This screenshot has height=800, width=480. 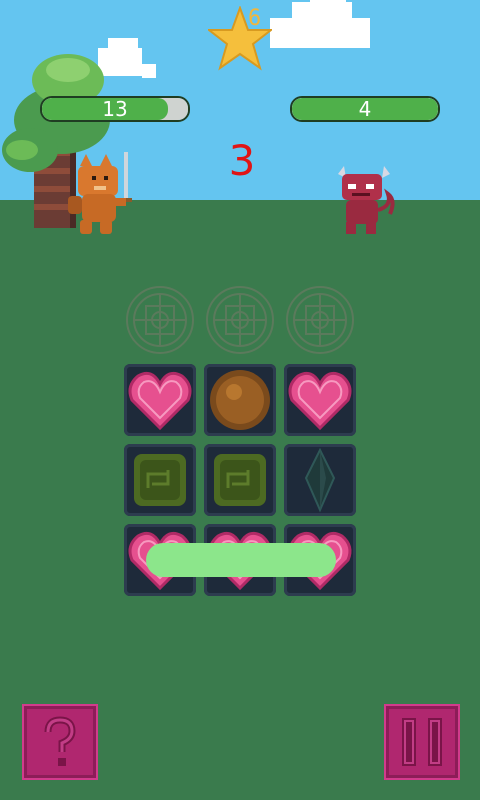 I want to click on player-hp-value: 13, so click(x=115, y=109).